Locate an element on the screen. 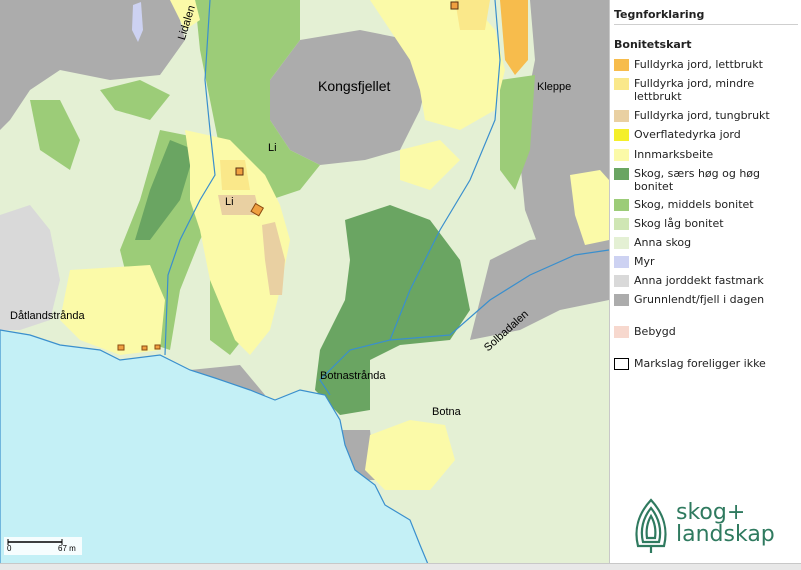  legend-title: Tegnforklaring is located at coordinates (706, 15).